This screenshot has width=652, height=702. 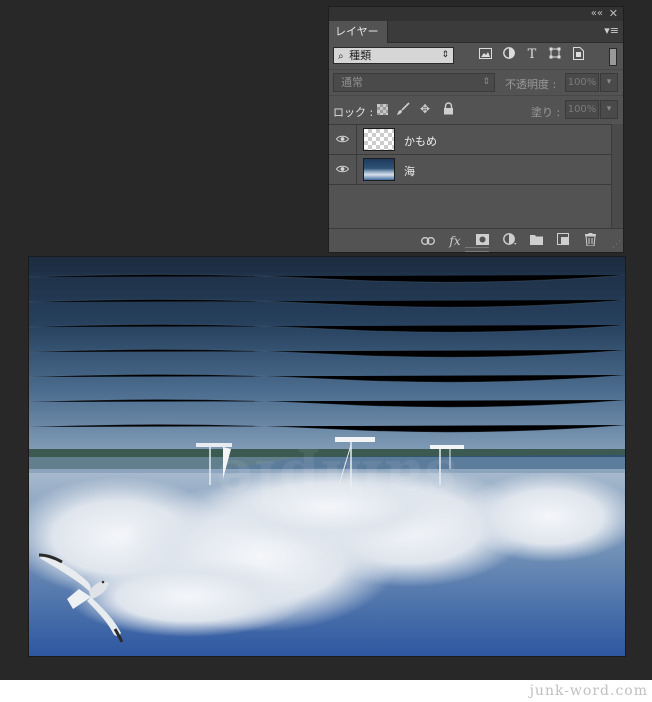 I want to click on filter-type-value: 種類, so click(x=360, y=55).